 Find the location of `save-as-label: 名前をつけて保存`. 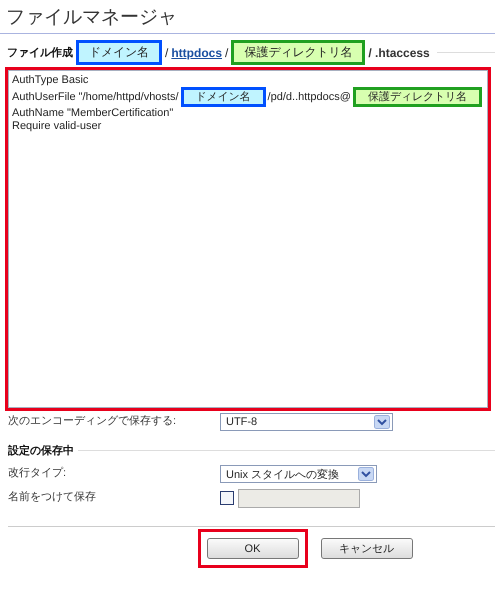

save-as-label: 名前をつけて保存 is located at coordinates (52, 497).